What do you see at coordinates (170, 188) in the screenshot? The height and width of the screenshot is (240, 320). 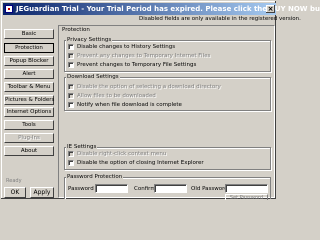 I see `confirm-password-field` at bounding box center [170, 188].